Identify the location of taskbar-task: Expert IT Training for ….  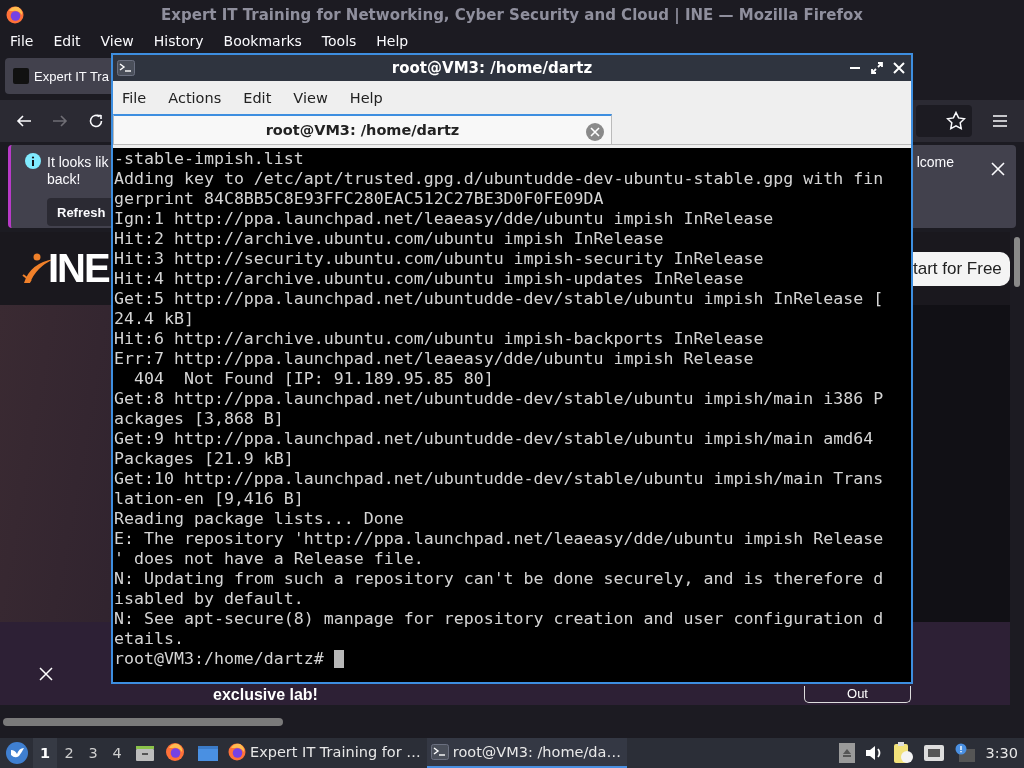
(325, 753).